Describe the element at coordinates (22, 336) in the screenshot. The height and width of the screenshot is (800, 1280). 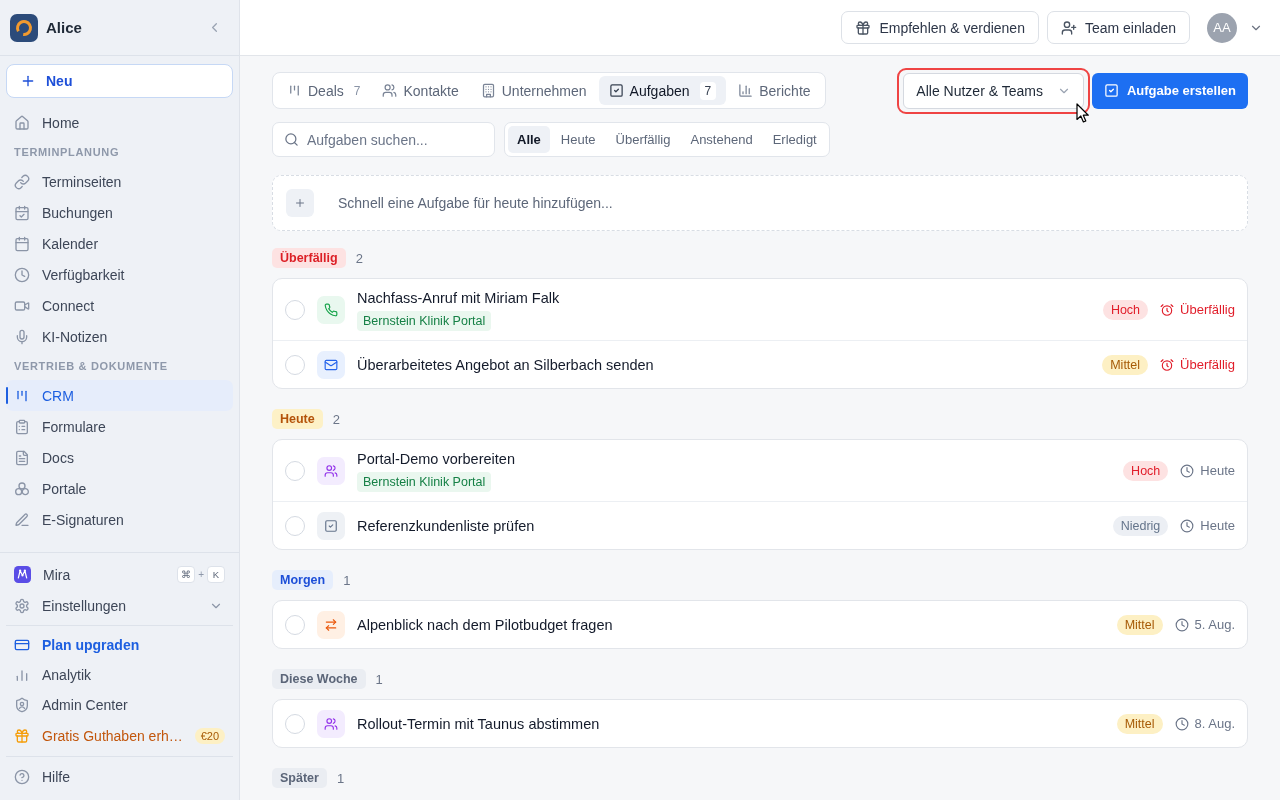
I see `microphone-icon` at that location.